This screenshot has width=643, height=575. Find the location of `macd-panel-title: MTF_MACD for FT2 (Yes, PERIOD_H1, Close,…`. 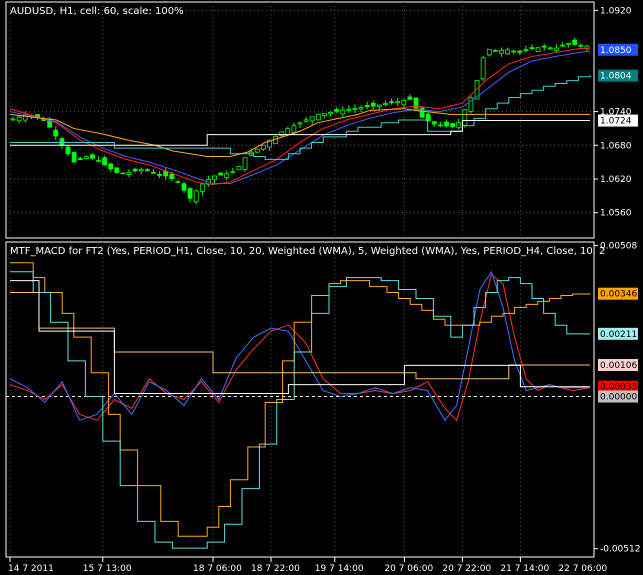

macd-panel-title: MTF_MACD for FT2 (Yes, PERIOD_H1, Close,… is located at coordinates (307, 251).